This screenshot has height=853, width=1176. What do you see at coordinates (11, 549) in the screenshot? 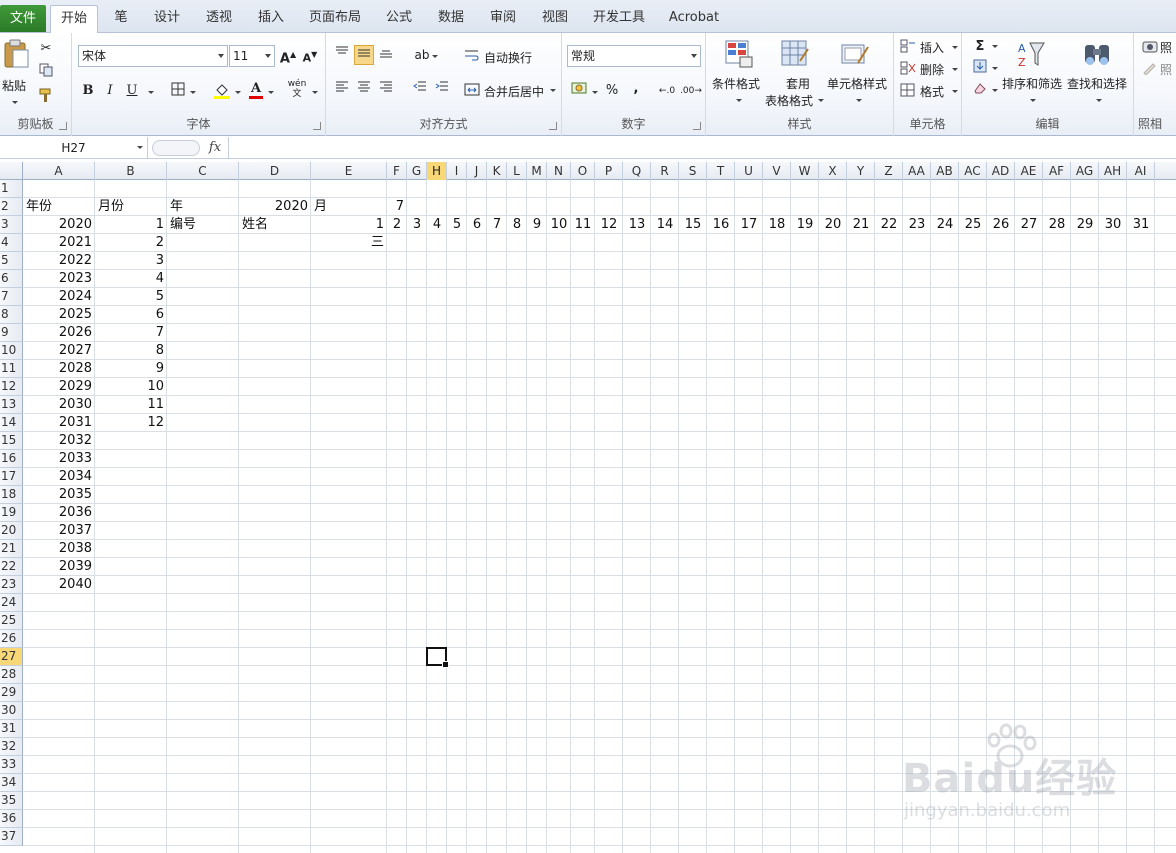
I see `row-header-21: 21` at bounding box center [11, 549].